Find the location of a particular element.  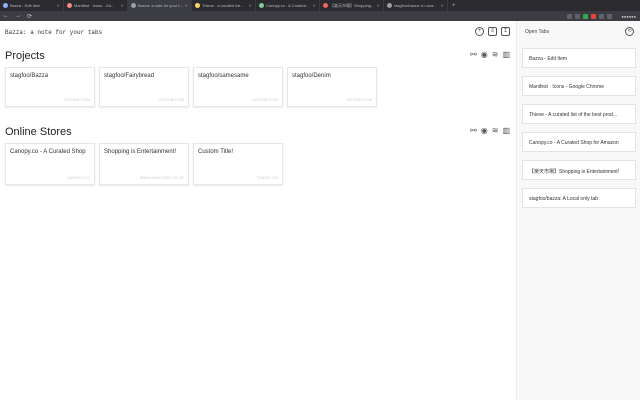

browser-tab-title: Bazza - Edit Item is located at coordinates (25, 5).